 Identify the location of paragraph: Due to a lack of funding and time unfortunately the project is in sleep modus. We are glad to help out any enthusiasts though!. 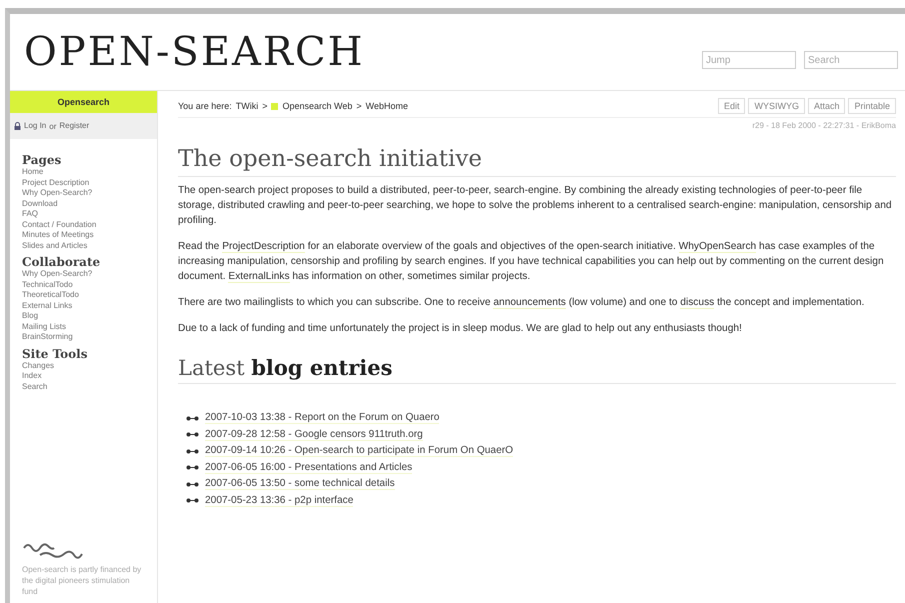
(460, 329).